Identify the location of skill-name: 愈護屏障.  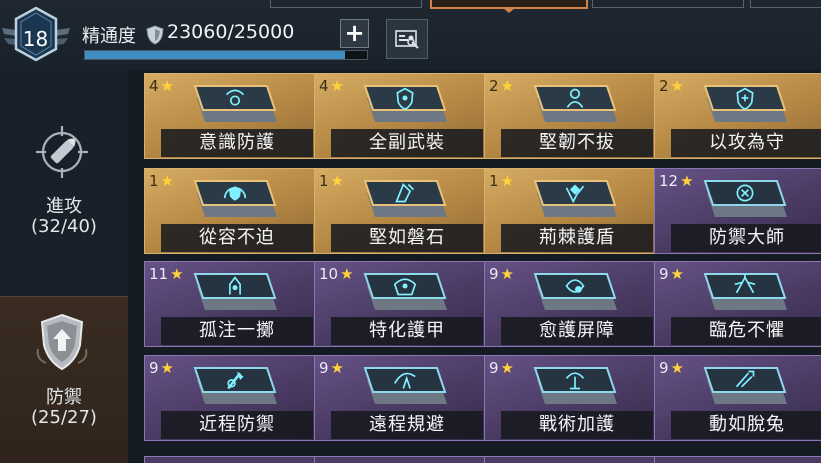
(577, 330).